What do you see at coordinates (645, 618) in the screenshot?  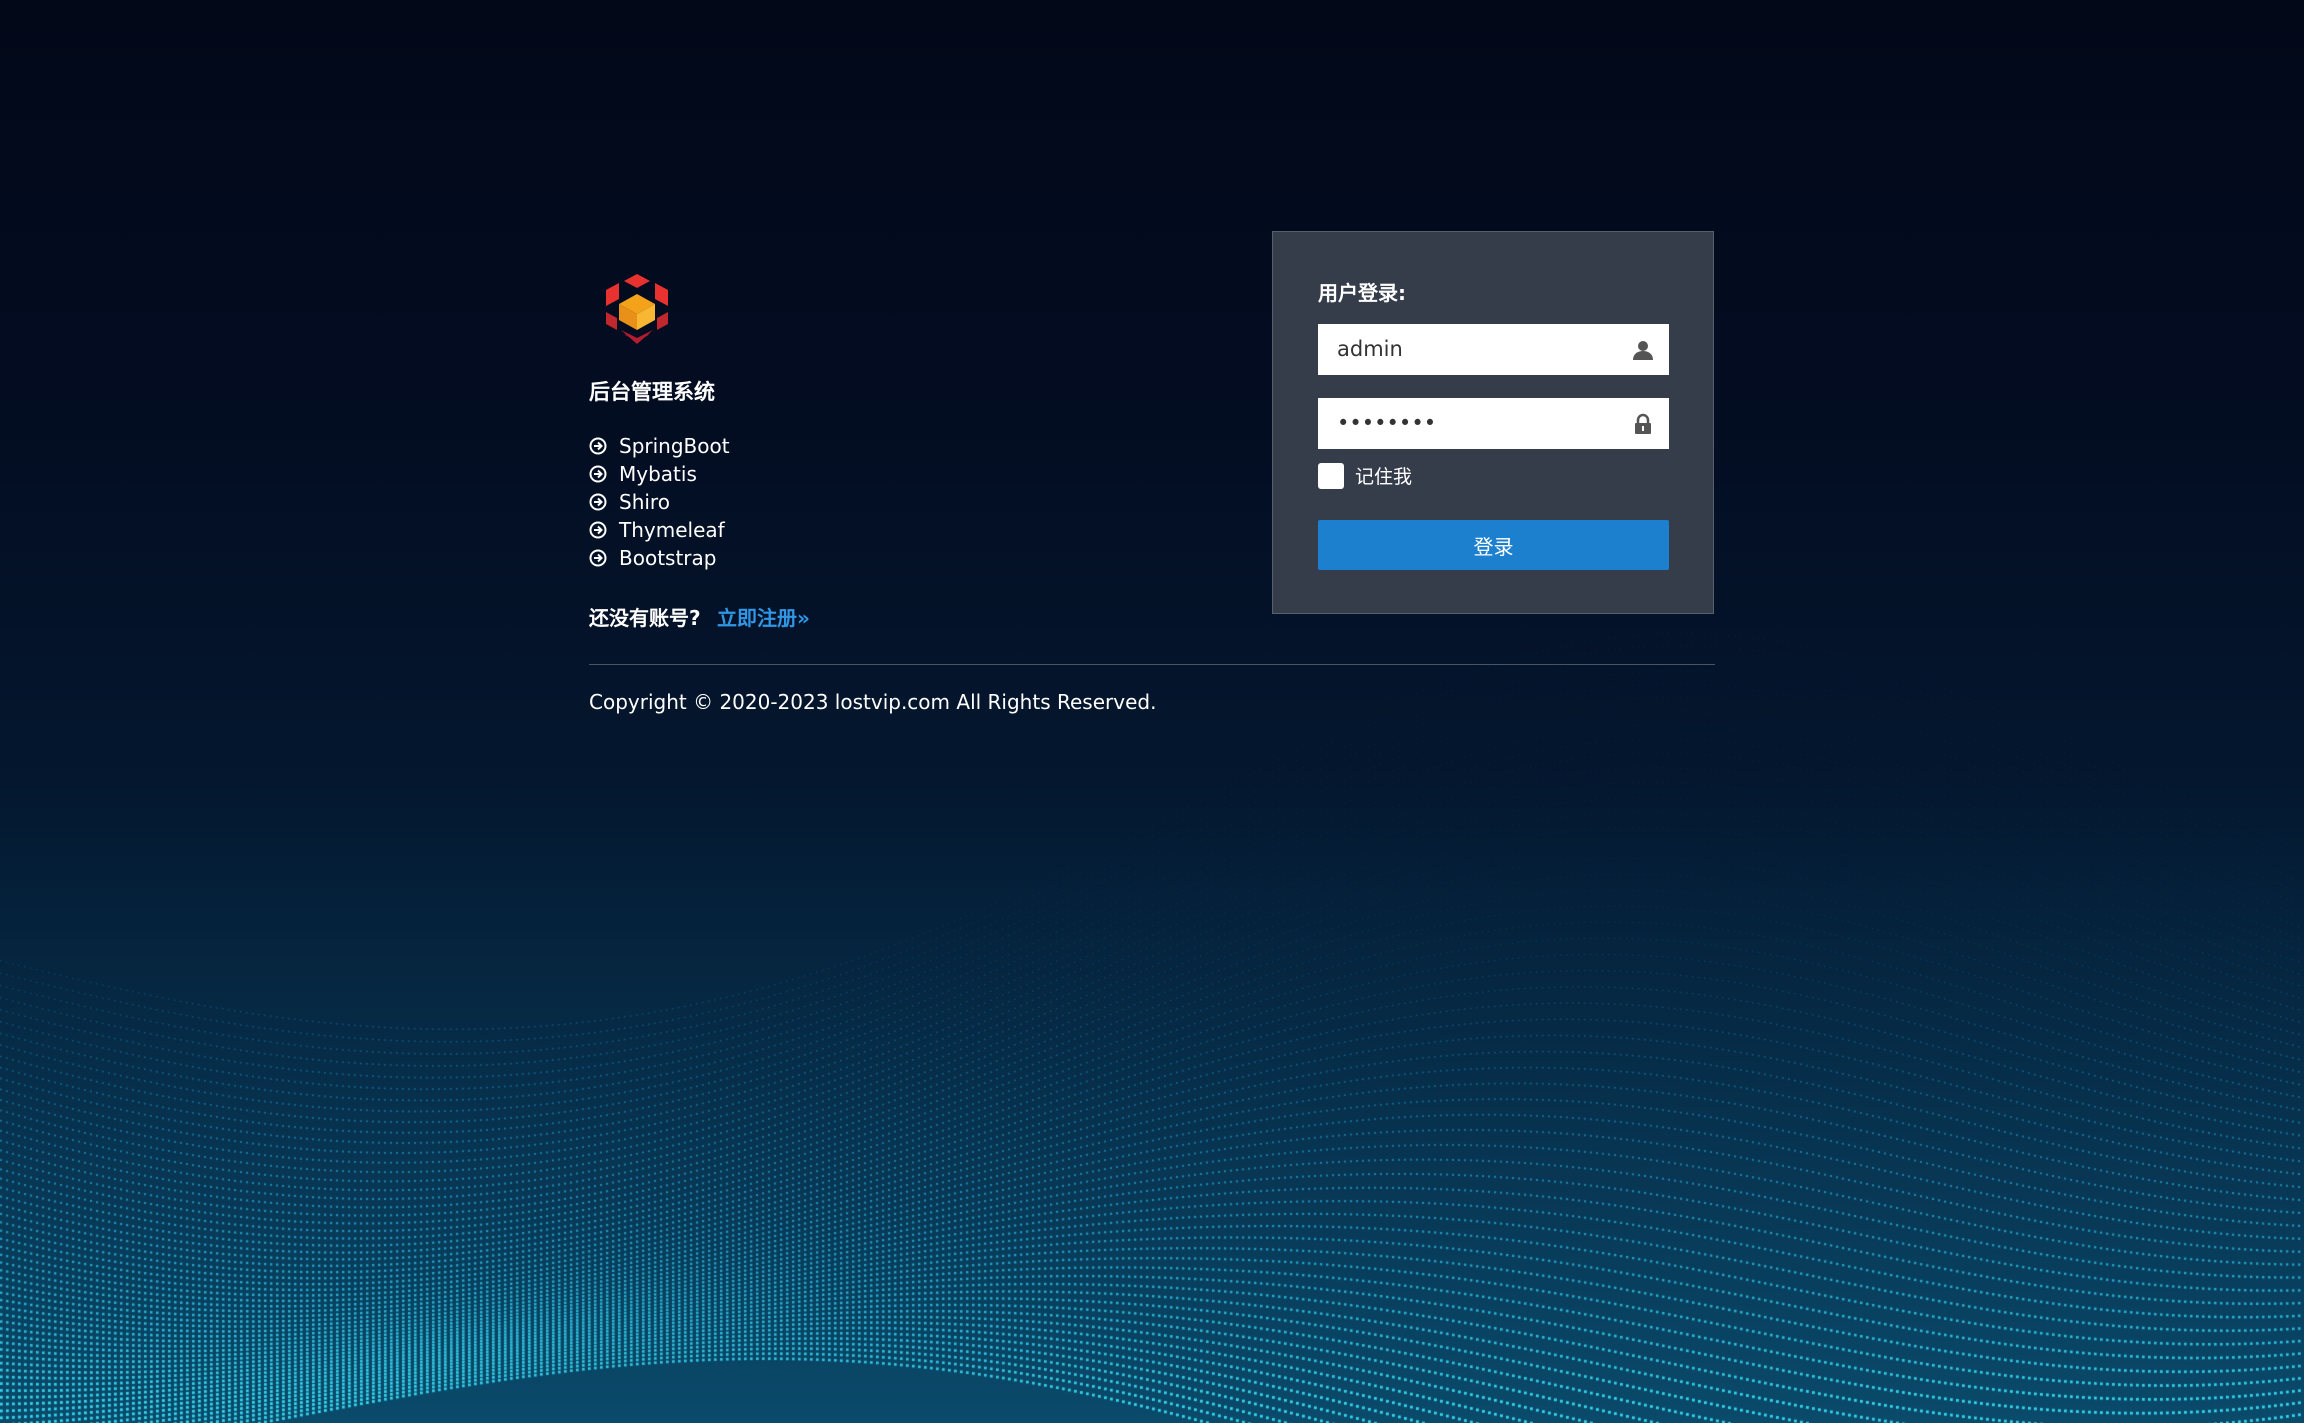 I see `register-question: 还没有账号?` at bounding box center [645, 618].